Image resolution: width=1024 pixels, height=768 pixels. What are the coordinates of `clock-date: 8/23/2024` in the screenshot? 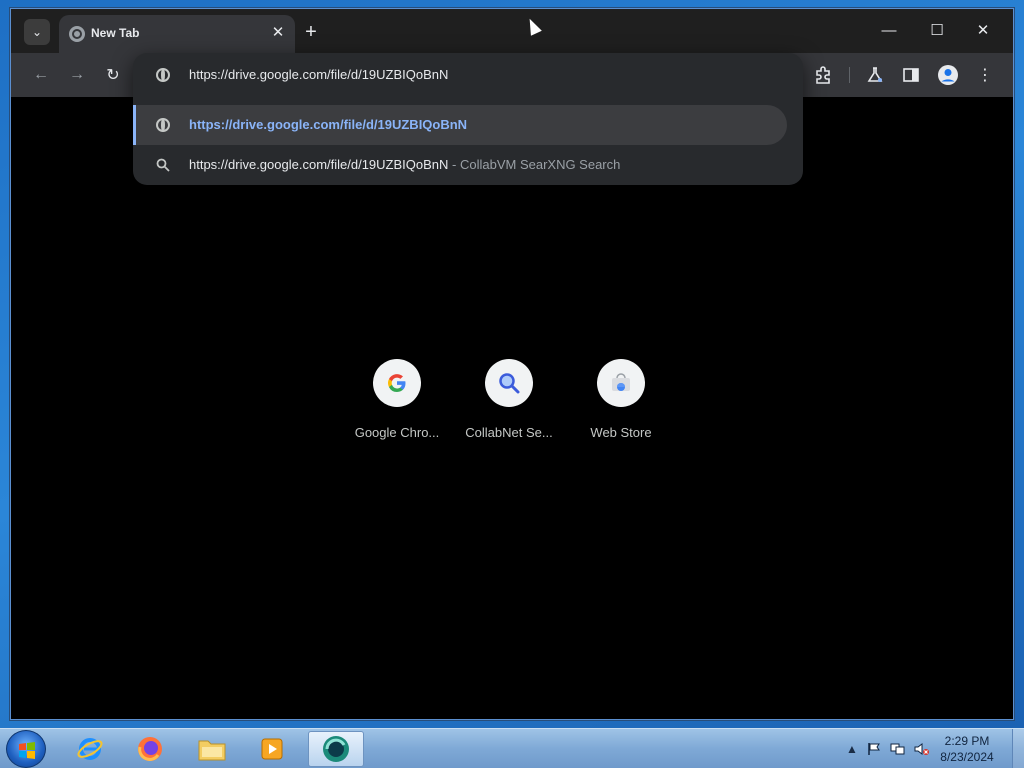 It's located at (967, 757).